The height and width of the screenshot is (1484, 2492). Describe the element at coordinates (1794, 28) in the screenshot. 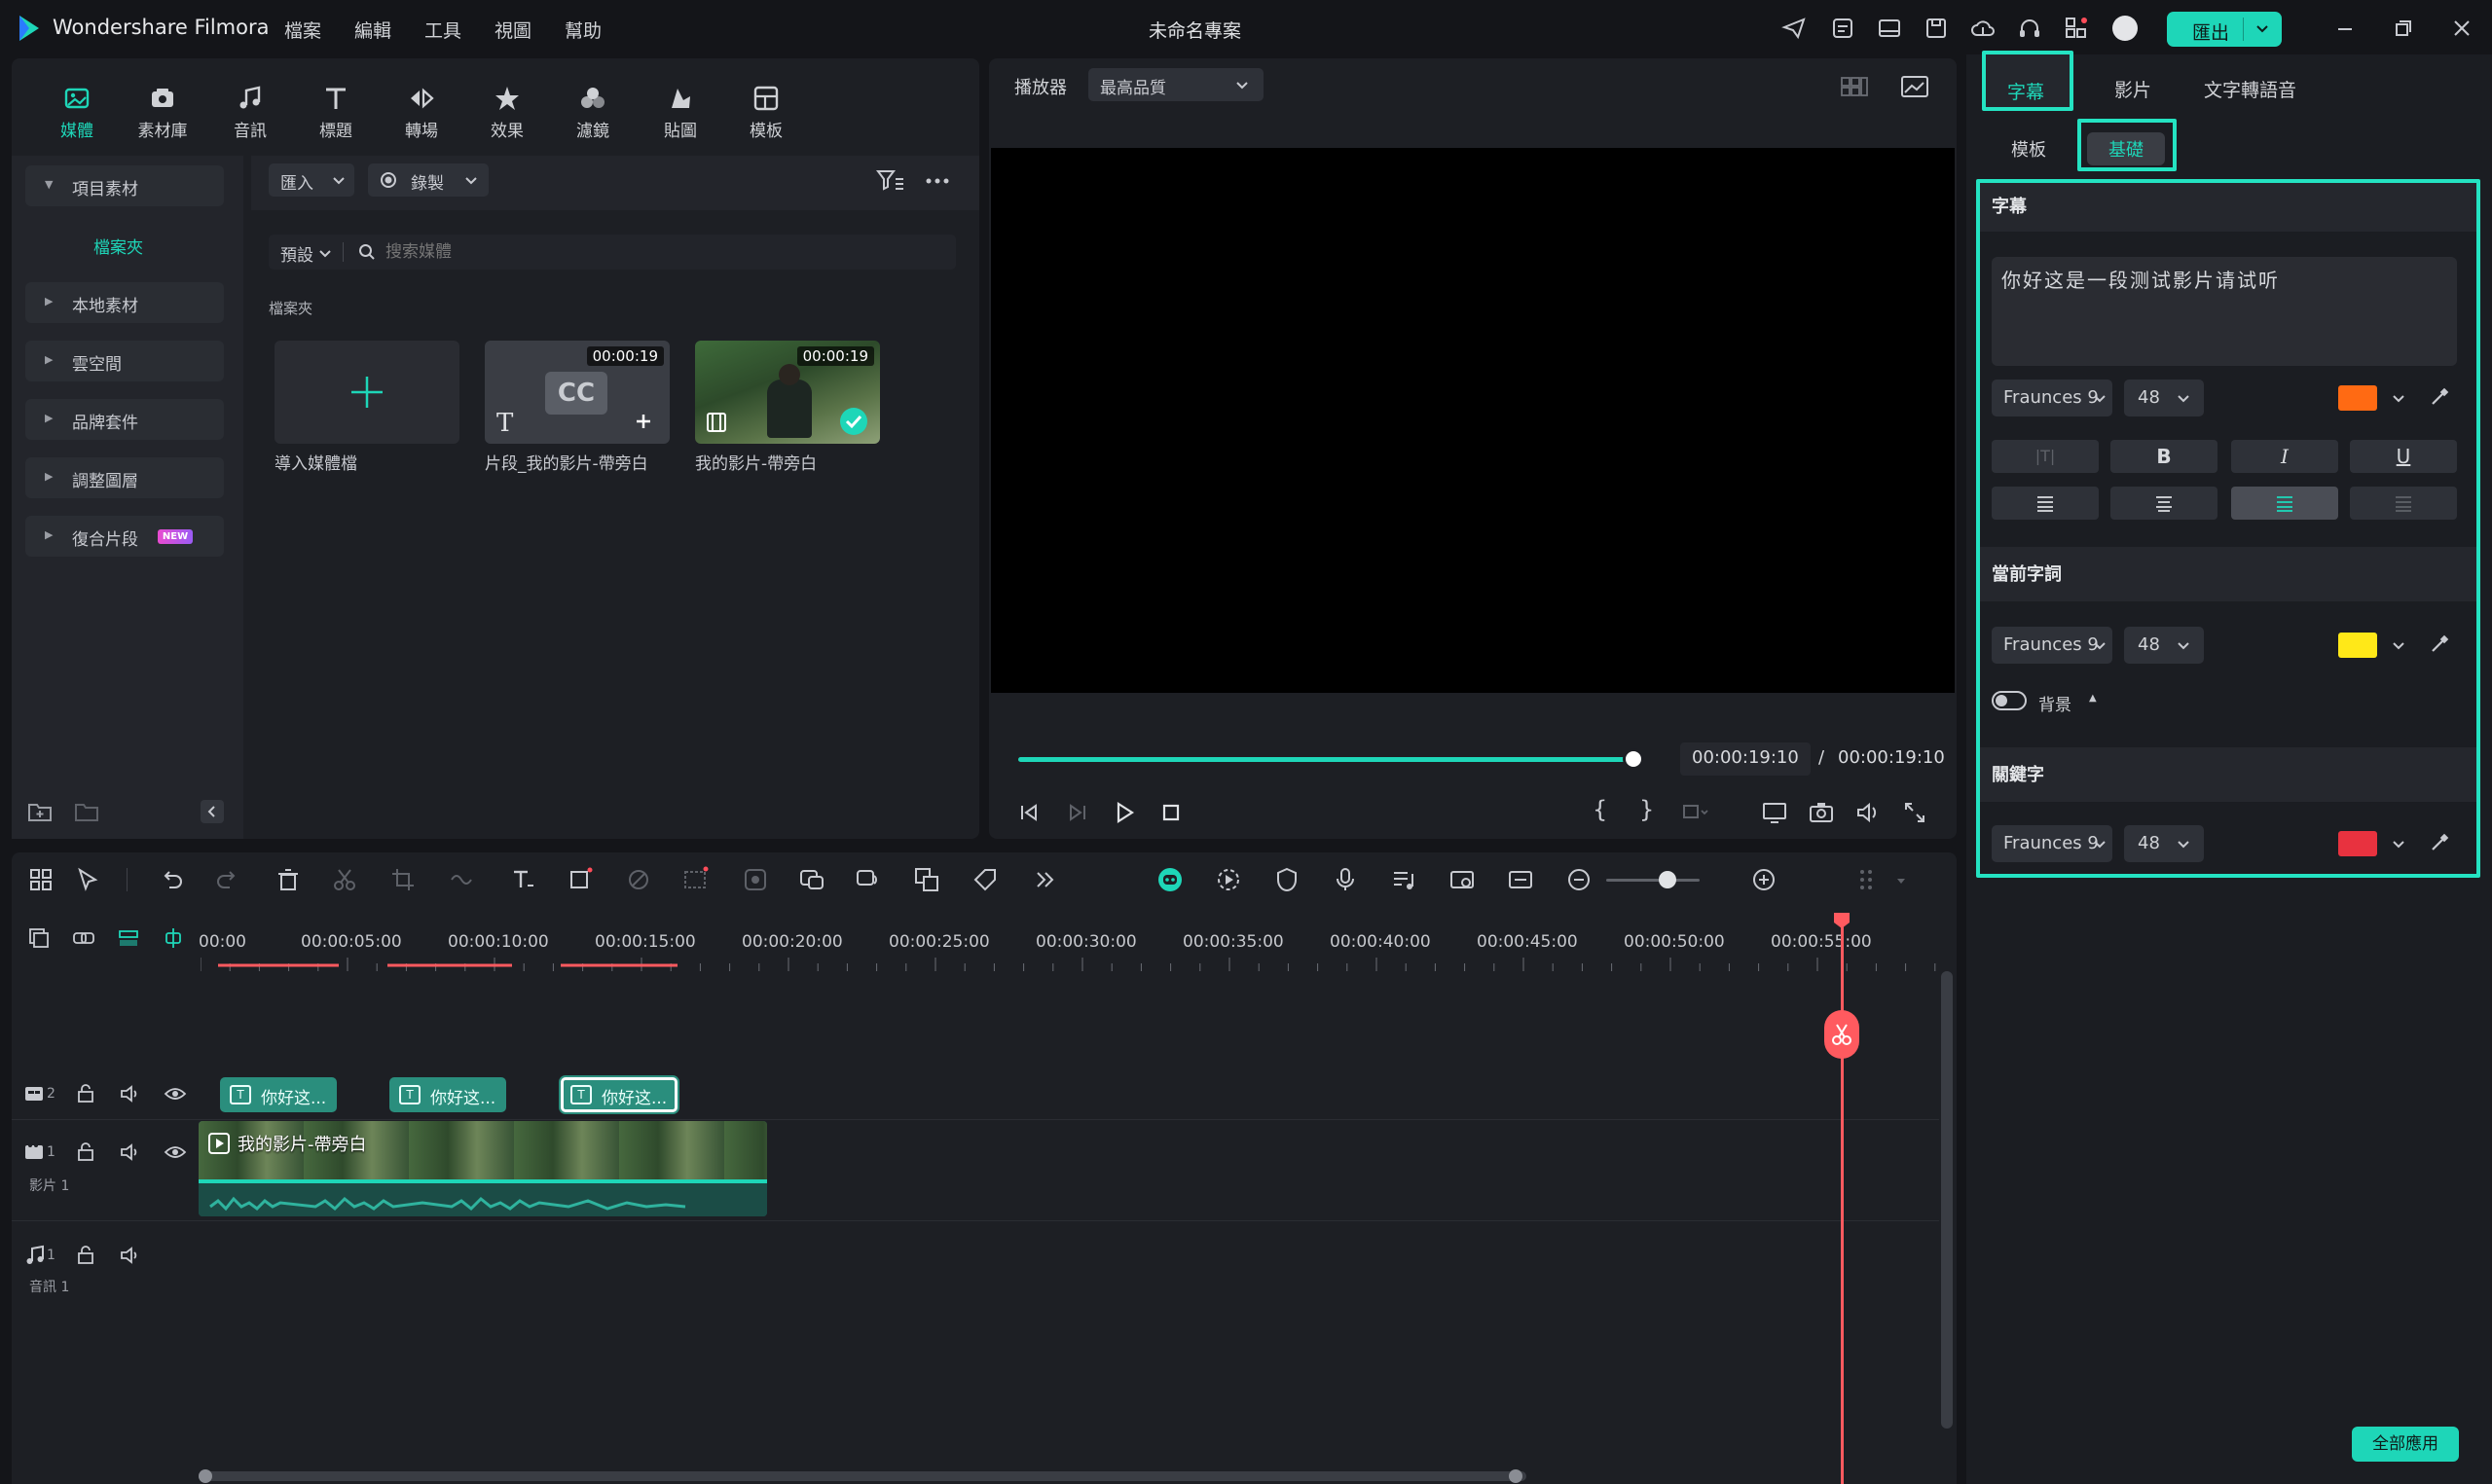

I see `send-feedback-icon` at that location.